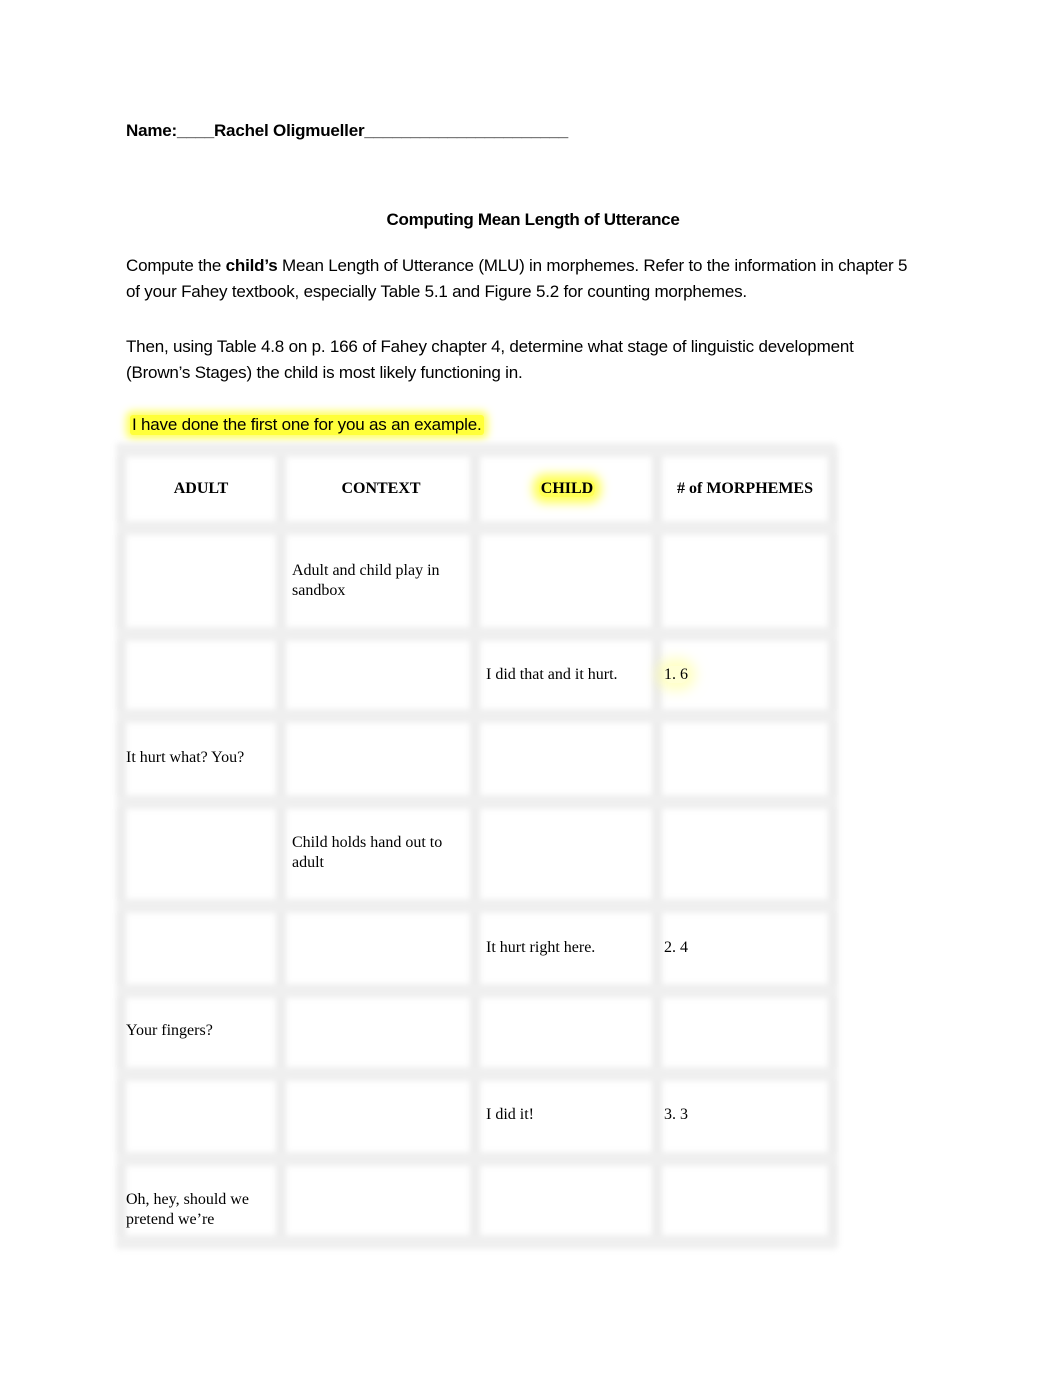 Image resolution: width=1062 pixels, height=1377 pixels. I want to click on column-header-morphemes: # of MORPHEMES, so click(745, 488).